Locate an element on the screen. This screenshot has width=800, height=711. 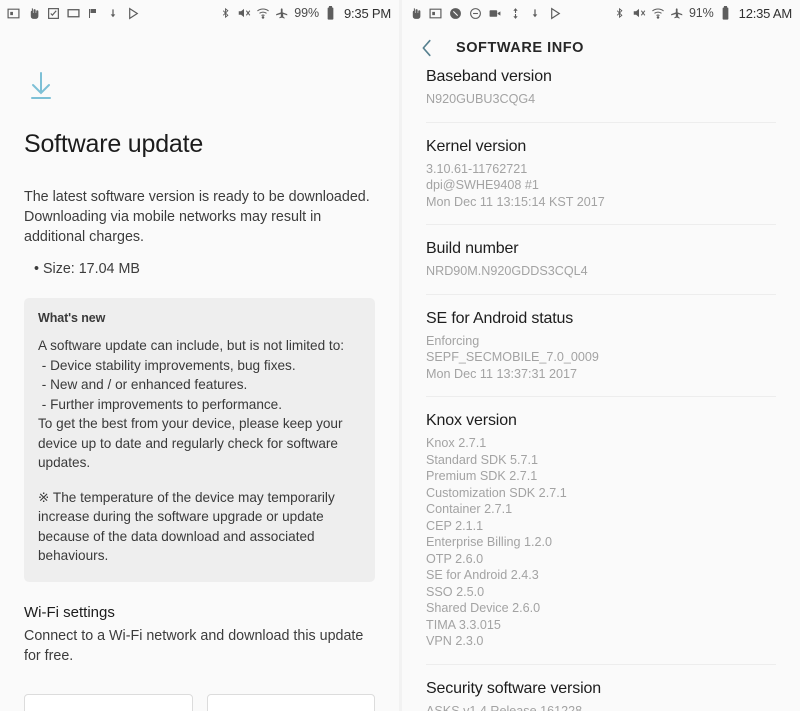
info-label: SE for Android status is located at coordinates (500, 318).